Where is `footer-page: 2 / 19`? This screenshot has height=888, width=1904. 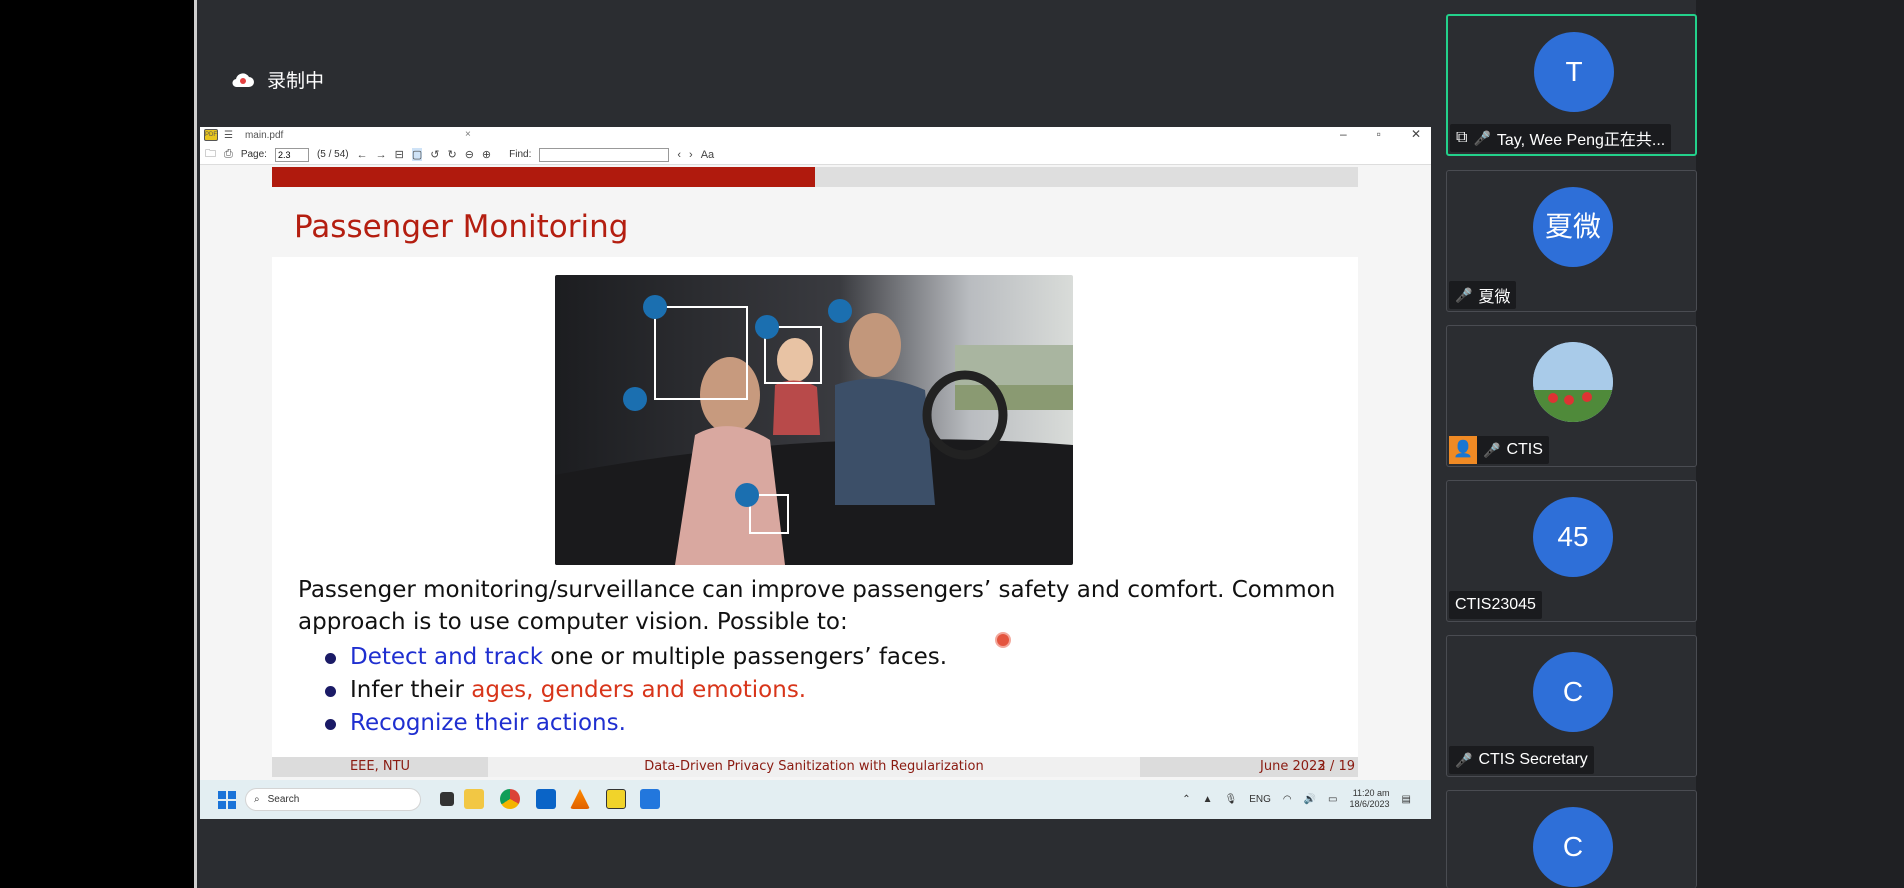 footer-page: 2 / 19 is located at coordinates (1336, 766).